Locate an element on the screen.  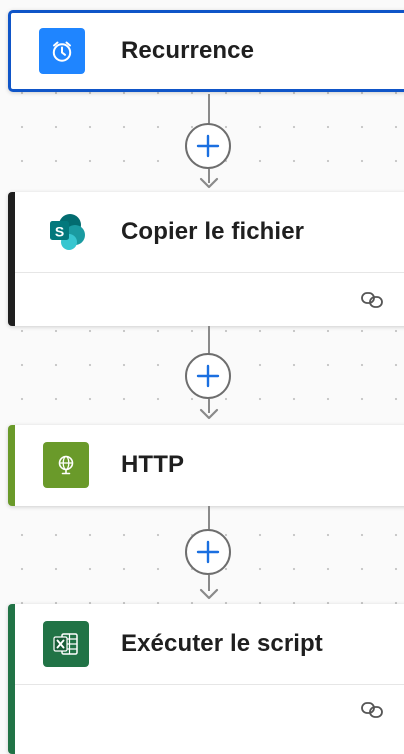
step-card-http: HTTP is located at coordinates (206, 465).